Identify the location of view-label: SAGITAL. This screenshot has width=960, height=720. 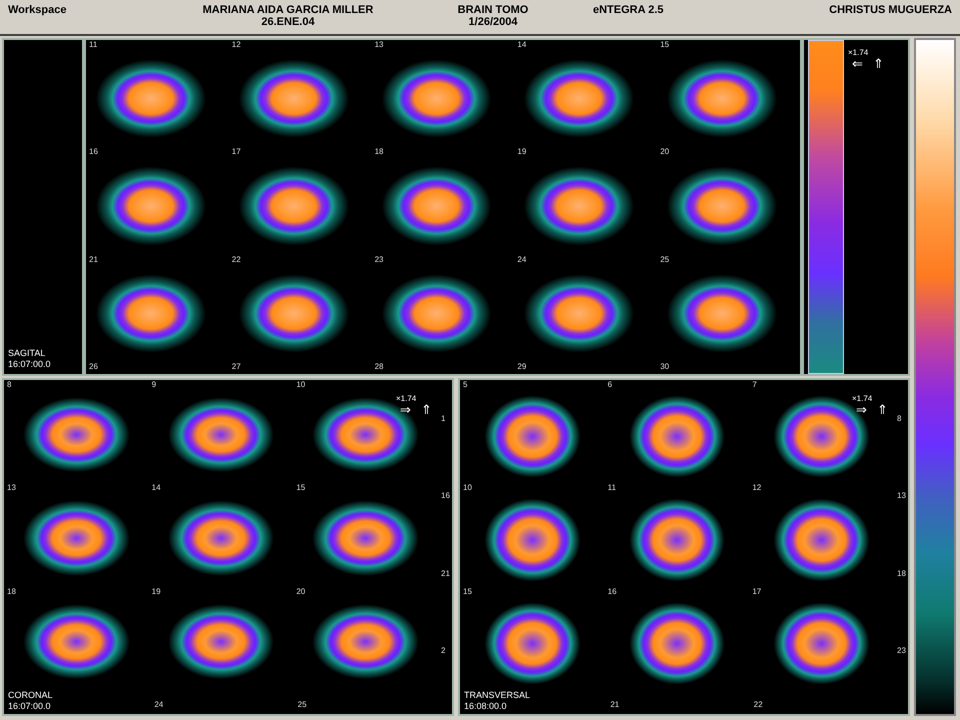
(27, 353).